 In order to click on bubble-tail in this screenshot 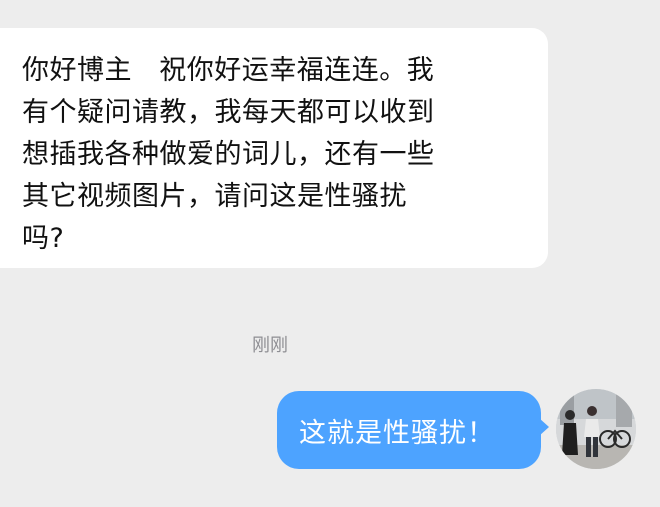, I will do `click(544, 427)`.